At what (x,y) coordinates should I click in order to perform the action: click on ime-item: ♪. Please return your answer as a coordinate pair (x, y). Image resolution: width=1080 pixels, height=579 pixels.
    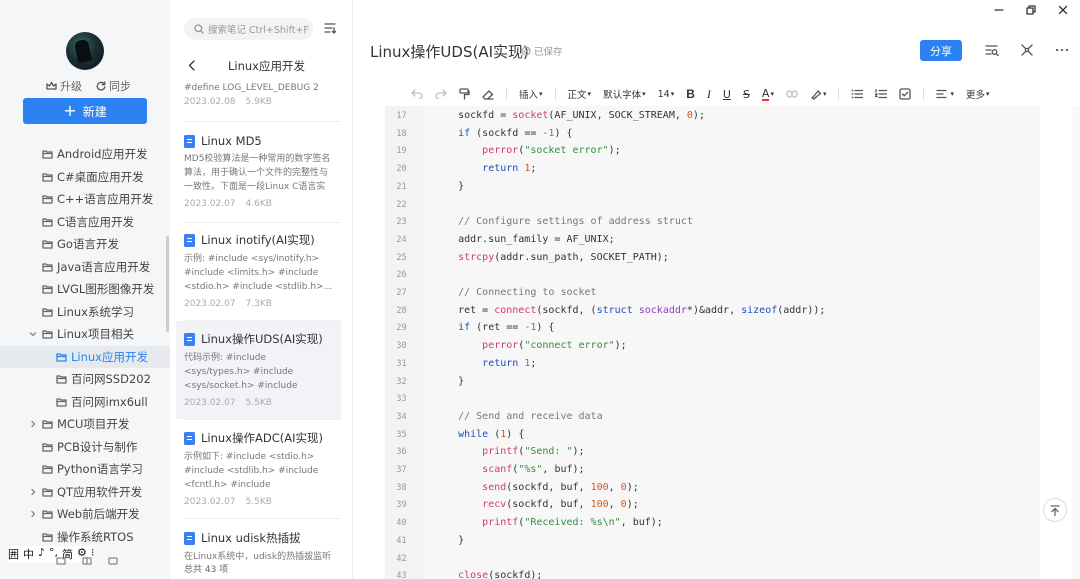
    Looking at the image, I should click on (41, 554).